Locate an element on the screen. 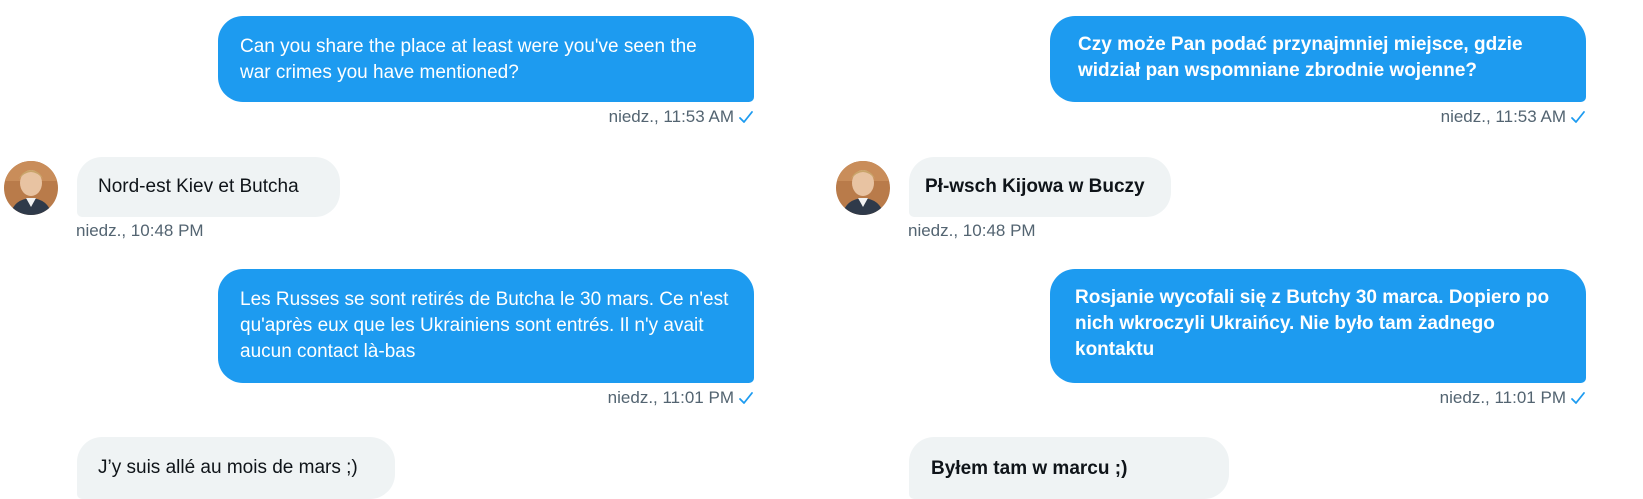 The height and width of the screenshot is (499, 1643). message-bubble-incoming: J’y suis allé au mois de mars ;) is located at coordinates (236, 468).